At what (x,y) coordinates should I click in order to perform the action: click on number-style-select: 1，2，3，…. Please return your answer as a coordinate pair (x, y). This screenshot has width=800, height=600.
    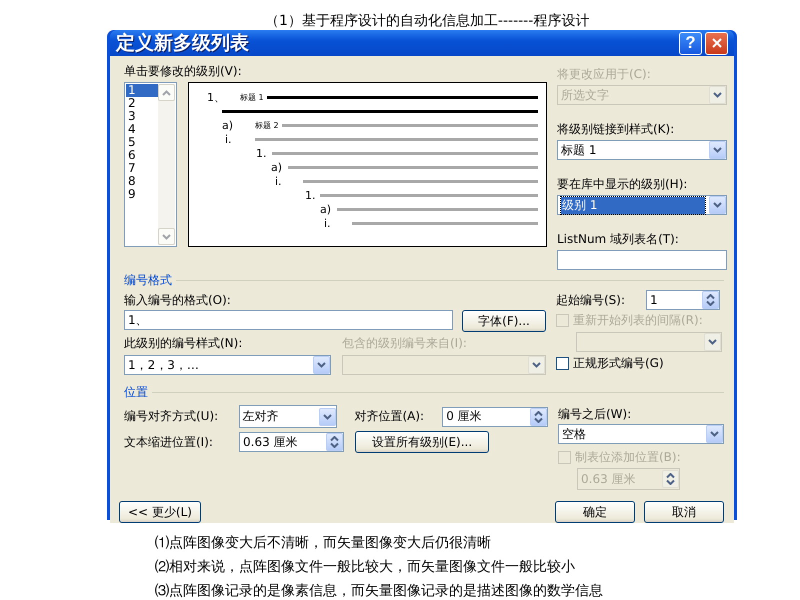
    Looking at the image, I should click on (227, 365).